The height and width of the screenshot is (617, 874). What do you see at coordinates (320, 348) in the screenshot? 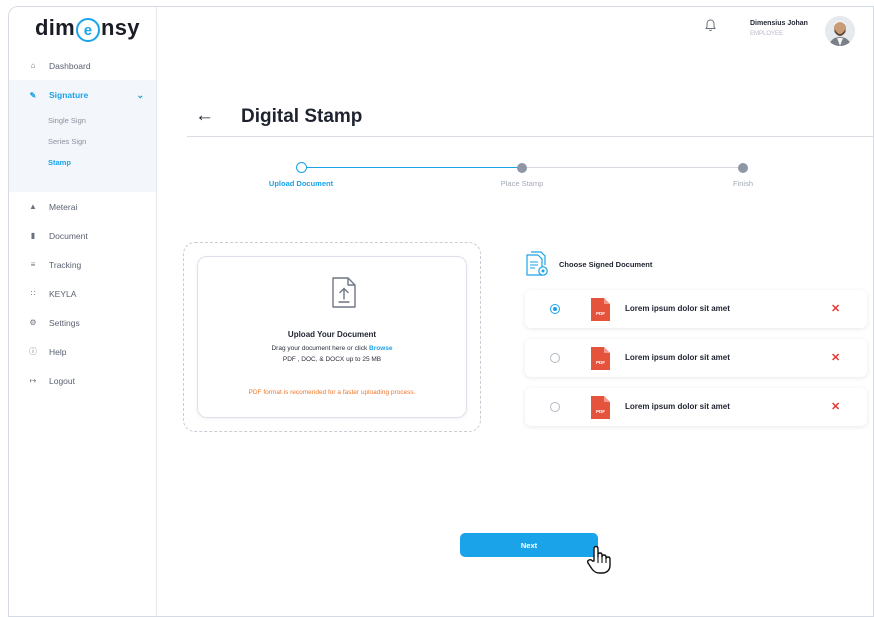
I see `upload-drag-text: Drag your document here or click` at bounding box center [320, 348].